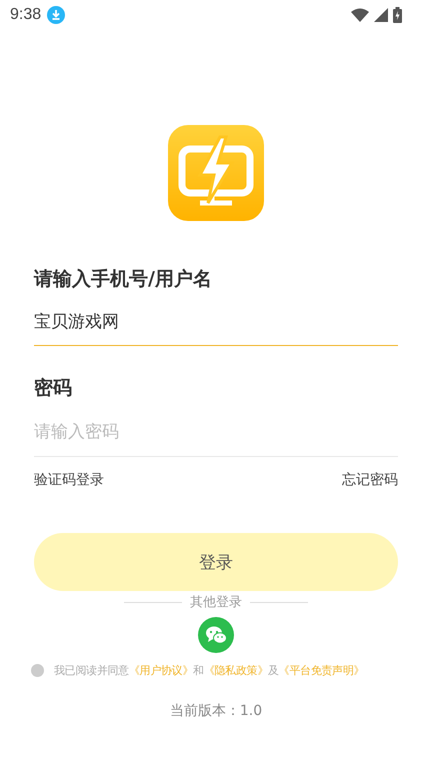 The width and height of the screenshot is (432, 768). Describe the element at coordinates (37, 670) in the screenshot. I see `agree-checkbox` at that location.